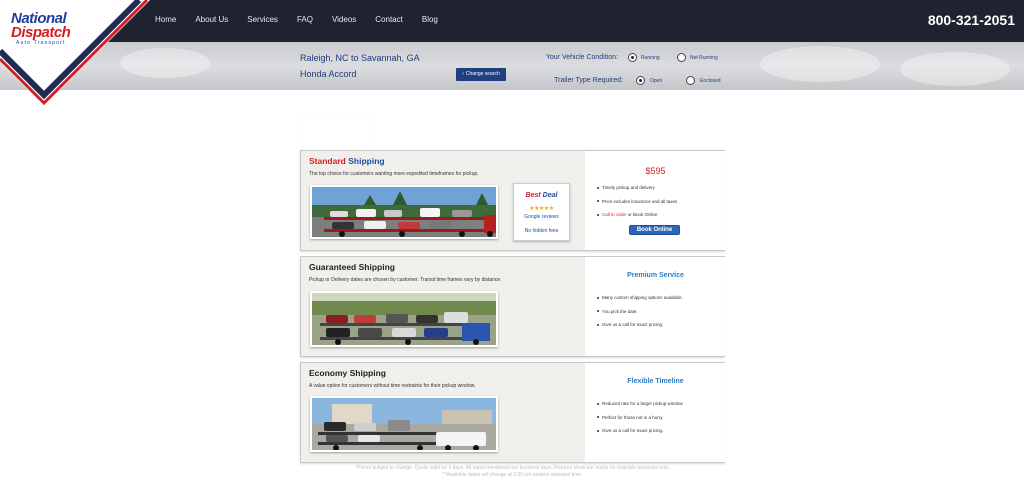 The width and height of the screenshot is (1024, 480). Describe the element at coordinates (512, 66) in the screenshot. I see `quote-summary-bar` at that location.